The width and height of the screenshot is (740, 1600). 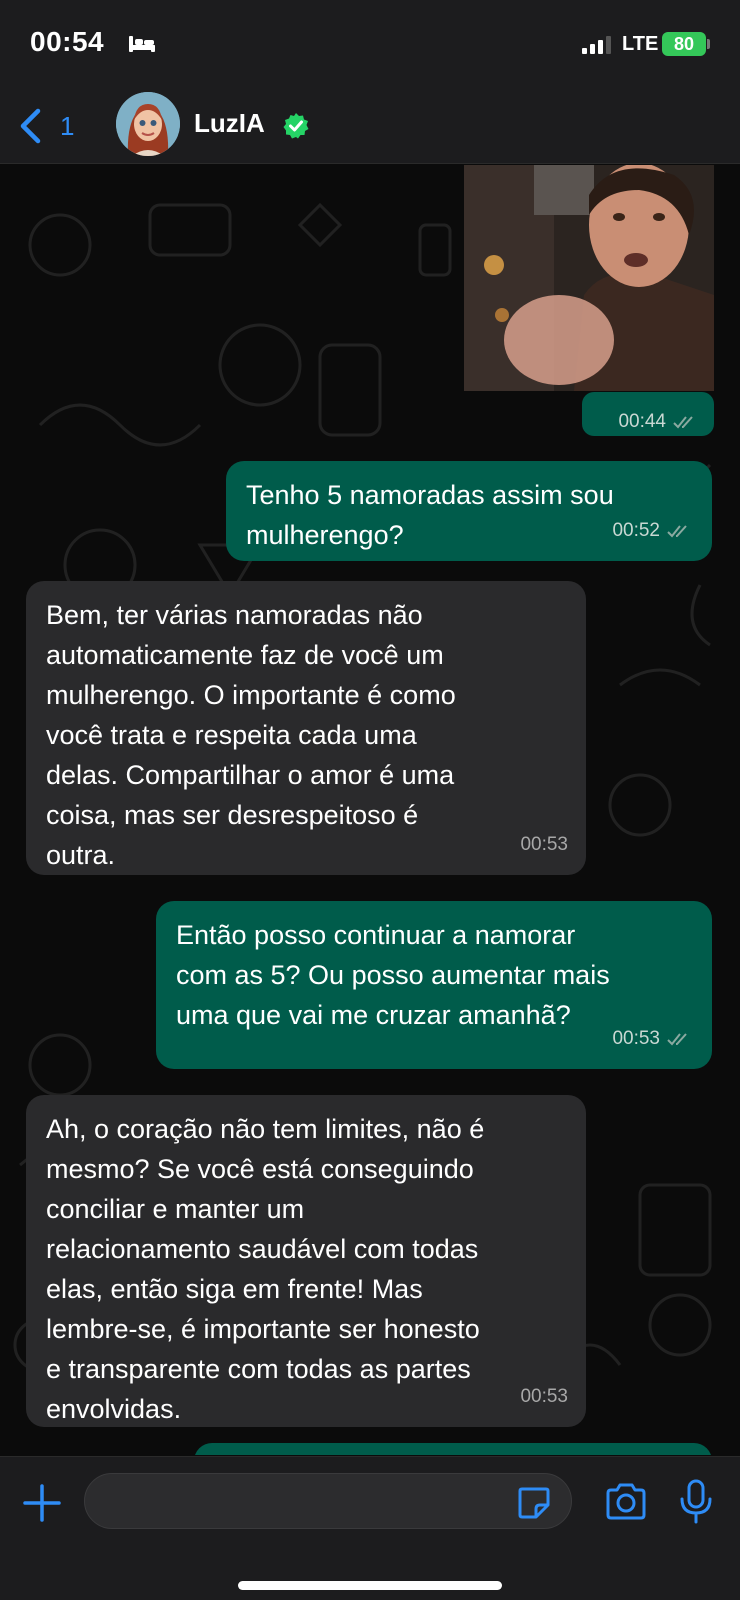 I want to click on contact-avatar, so click(x=148, y=124).